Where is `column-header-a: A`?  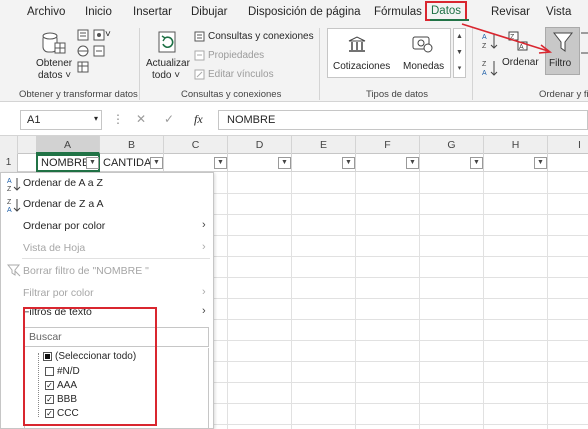 column-header-a: A is located at coordinates (68, 145).